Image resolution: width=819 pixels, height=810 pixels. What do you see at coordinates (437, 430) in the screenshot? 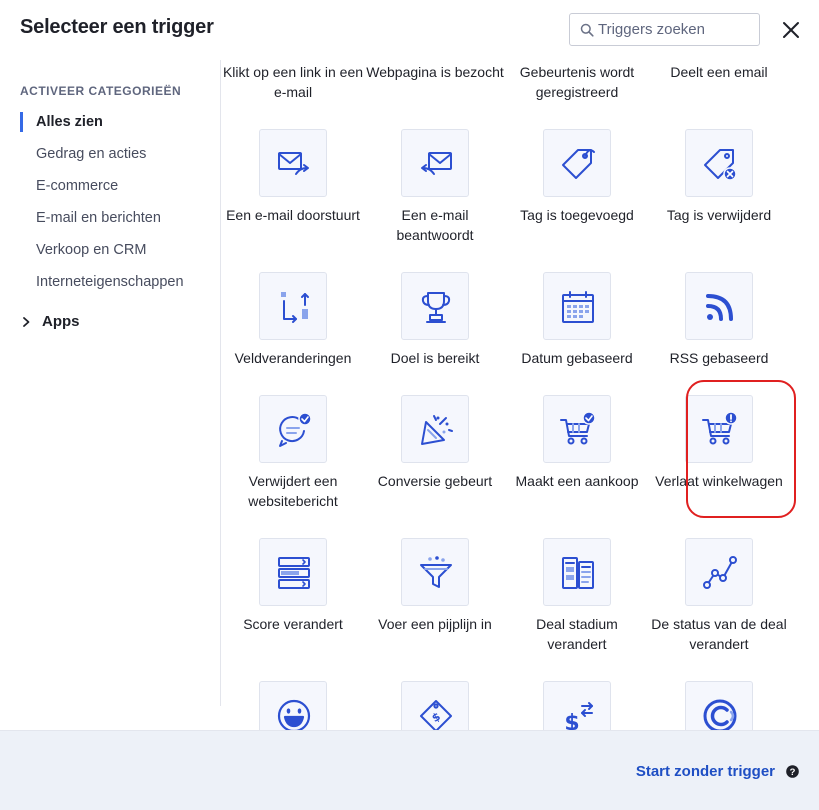
I see `party-popper-icon` at bounding box center [437, 430].